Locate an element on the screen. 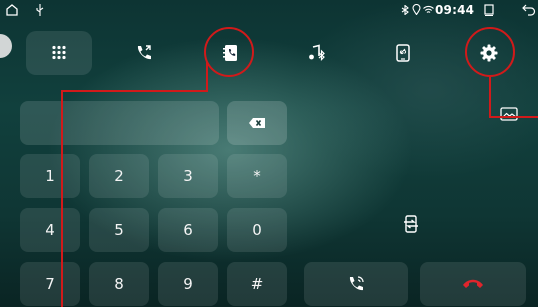 The width and height of the screenshot is (538, 307). bluetooth-music-icon is located at coordinates (317, 52).